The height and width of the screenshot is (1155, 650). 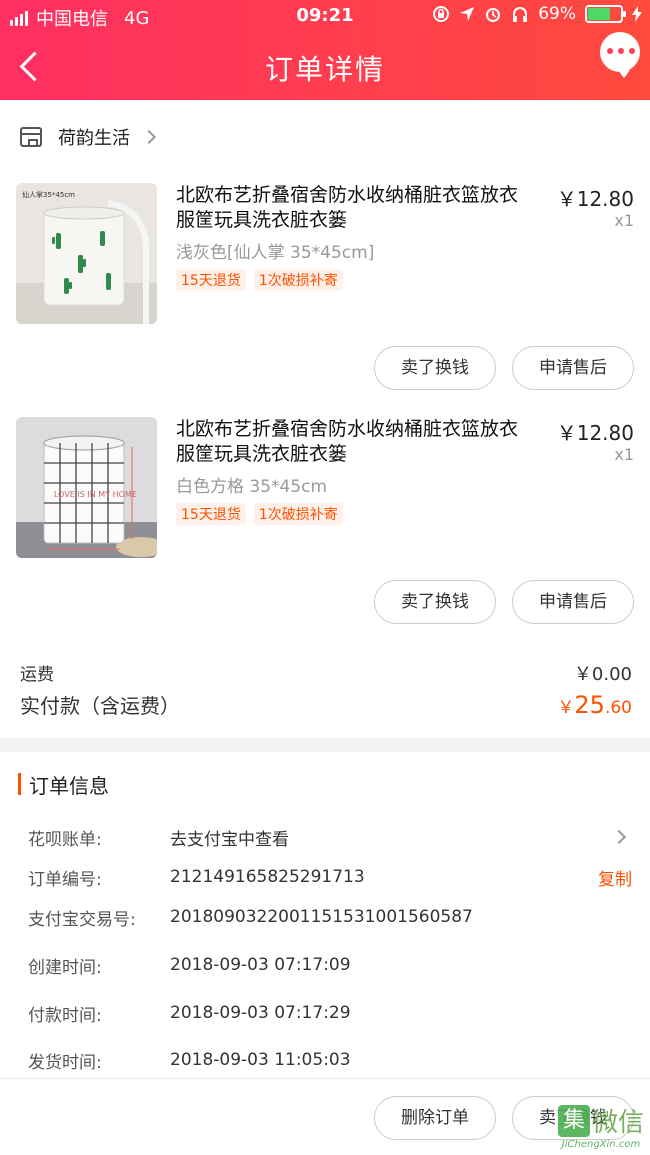 I want to click on alarm-icon, so click(x=493, y=15).